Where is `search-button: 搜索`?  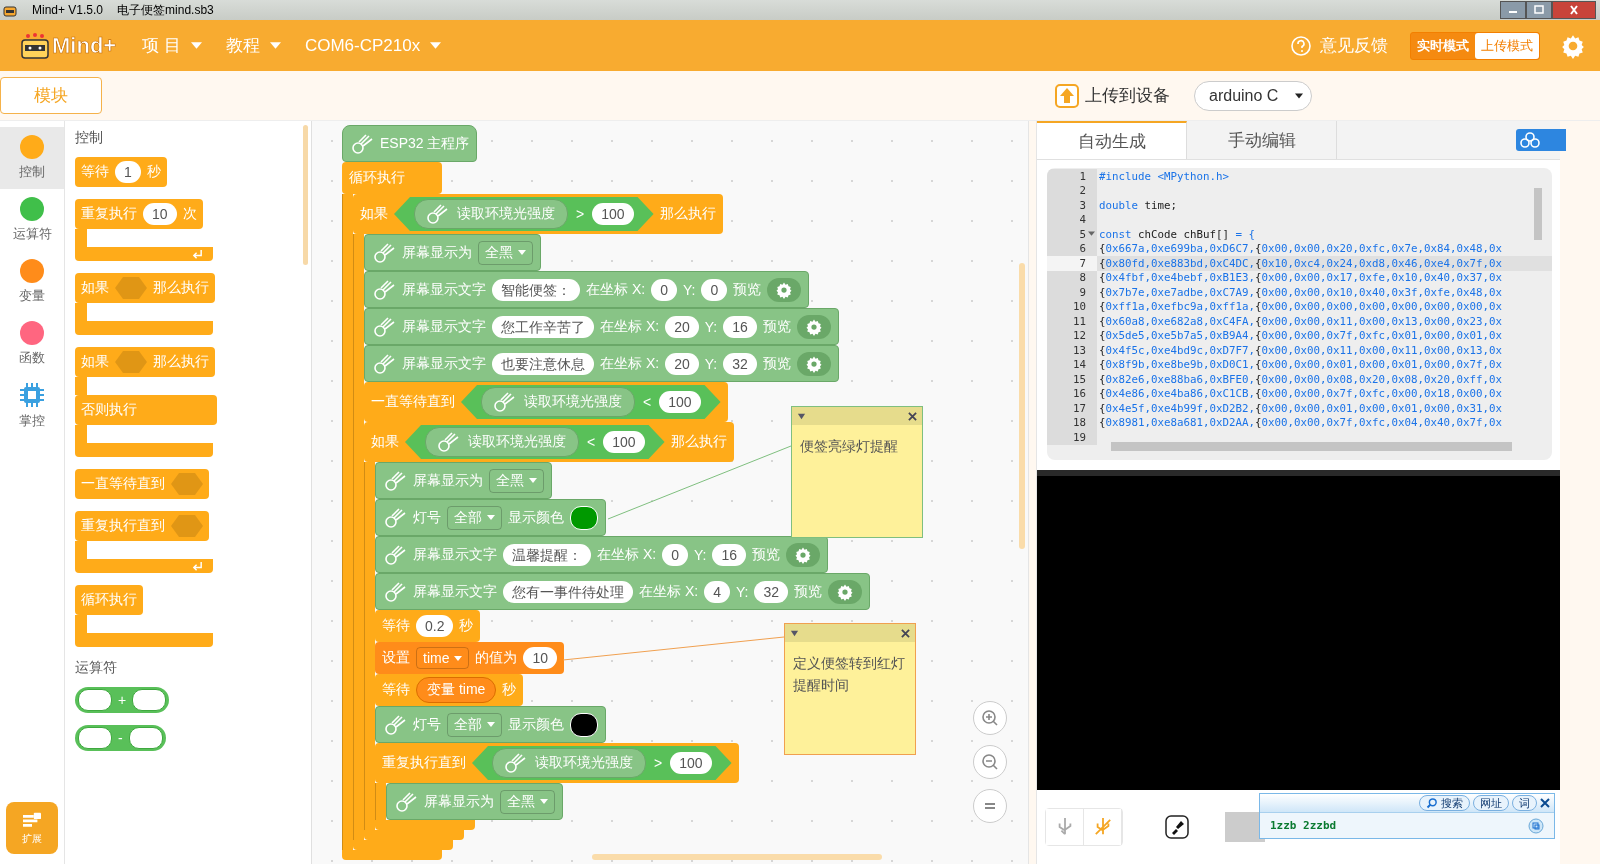 search-button: 搜索 is located at coordinates (1444, 803).